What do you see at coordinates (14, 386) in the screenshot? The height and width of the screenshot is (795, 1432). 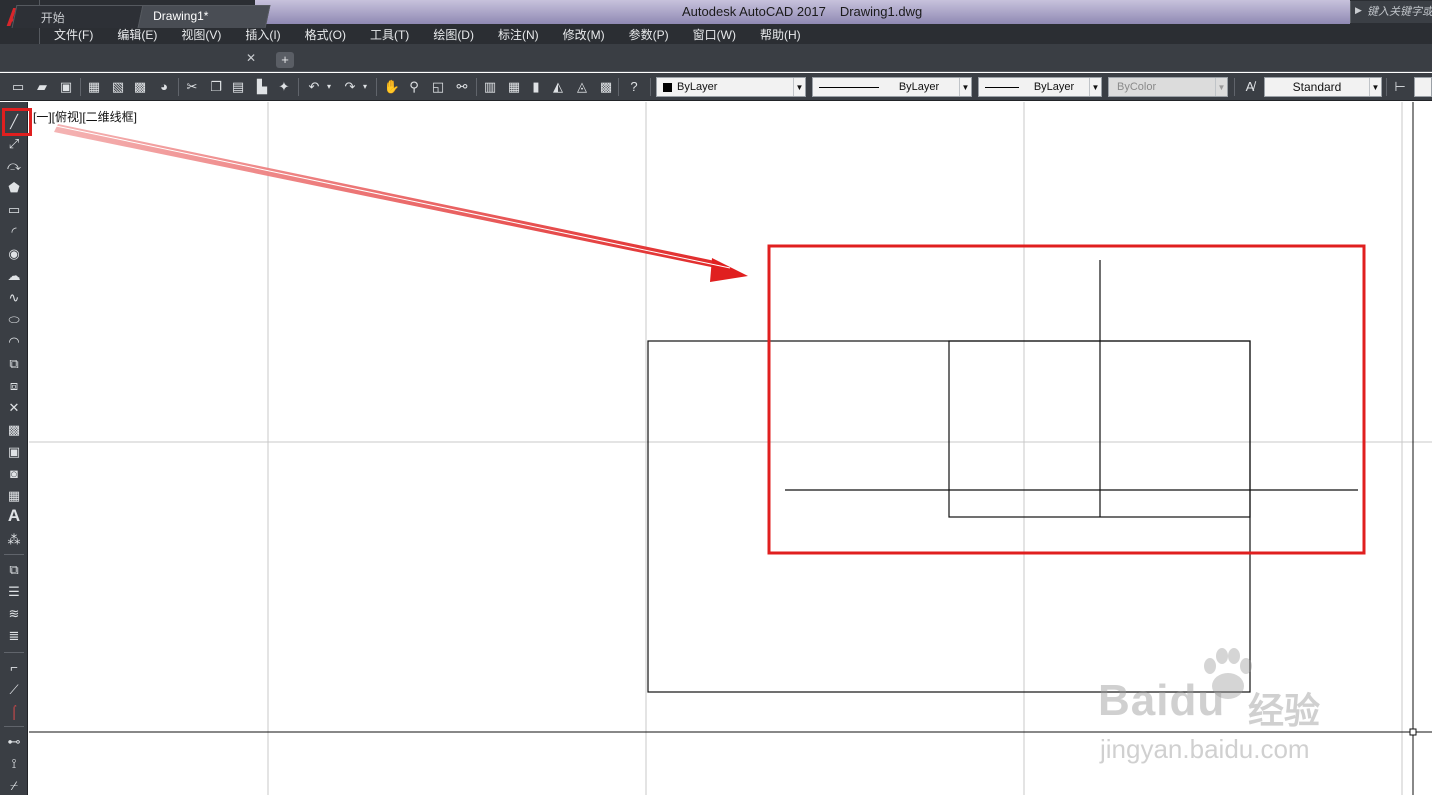 I see `make-block-icon: ⧈` at bounding box center [14, 386].